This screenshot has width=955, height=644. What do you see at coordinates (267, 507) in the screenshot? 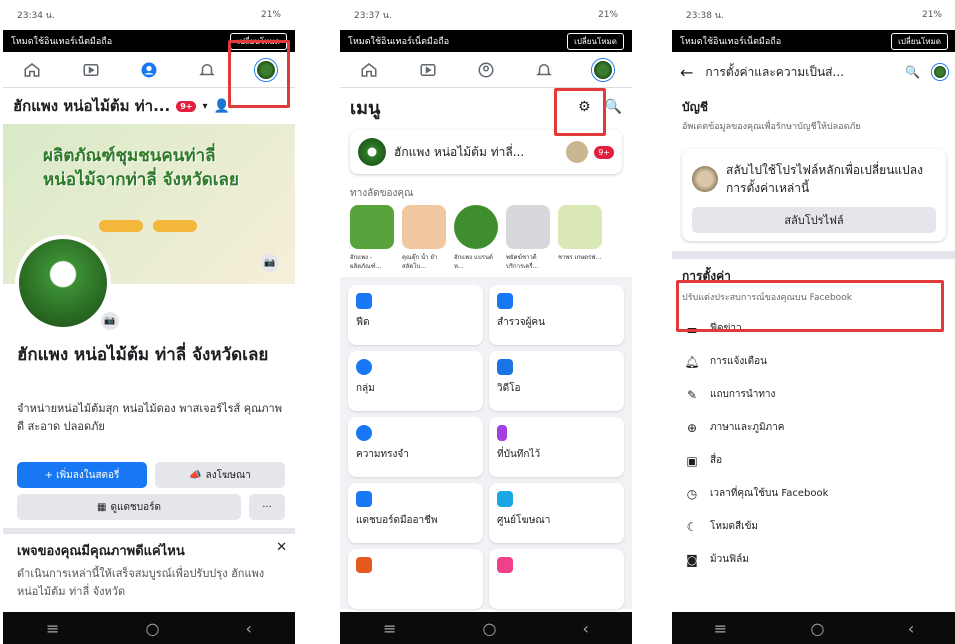
I see `more-button: ···` at bounding box center [267, 507].